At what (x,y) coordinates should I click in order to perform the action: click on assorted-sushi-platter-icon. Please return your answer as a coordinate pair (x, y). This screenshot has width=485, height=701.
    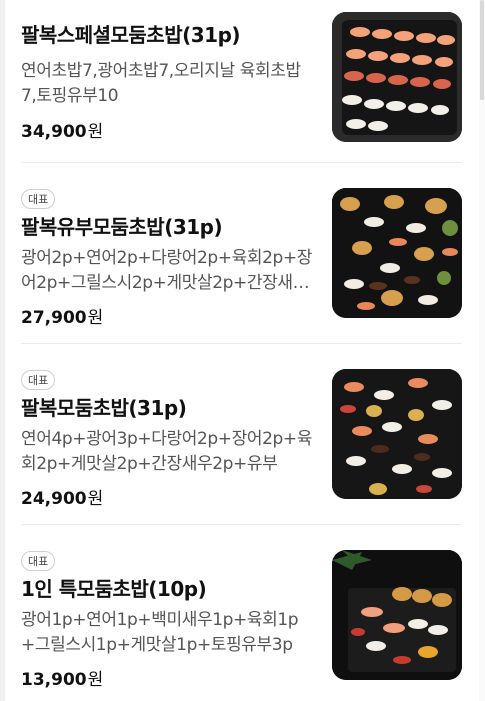
    Looking at the image, I should click on (397, 434).